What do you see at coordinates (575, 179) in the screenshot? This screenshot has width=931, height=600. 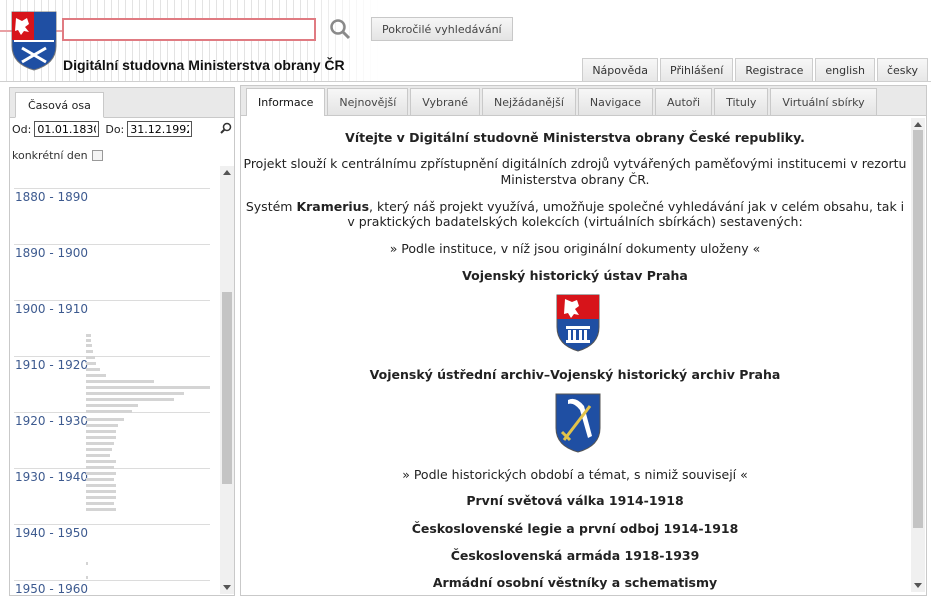 I see `intro-text: Ministerstva obrany ČR.` at bounding box center [575, 179].